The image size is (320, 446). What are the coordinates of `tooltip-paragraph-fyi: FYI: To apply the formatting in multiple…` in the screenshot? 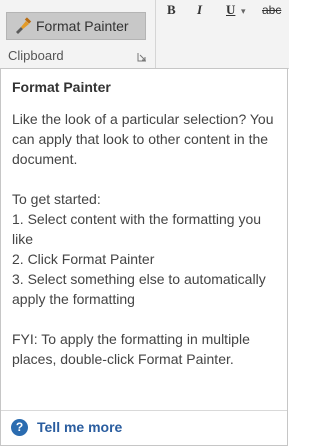 It's located at (131, 349).